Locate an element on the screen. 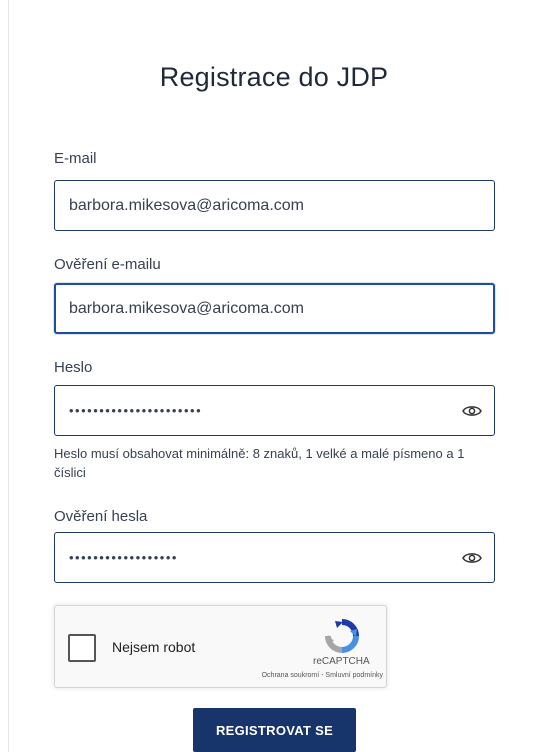 The height and width of the screenshot is (752, 533). email-confirm-label: Ověření e-mailu is located at coordinates (107, 264).